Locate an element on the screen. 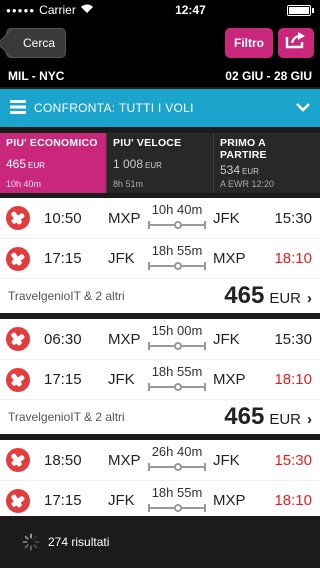 This screenshot has height=568, width=320. departure-time: 10:50 is located at coordinates (63, 218).